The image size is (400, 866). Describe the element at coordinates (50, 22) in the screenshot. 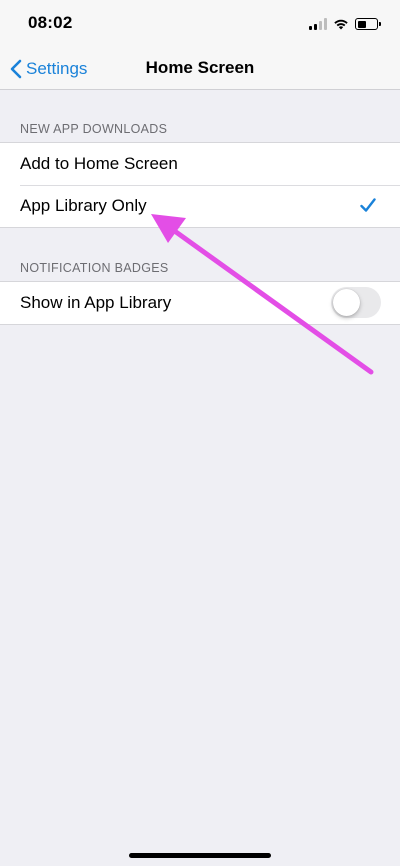

I see `status-time: 08:02` at that location.